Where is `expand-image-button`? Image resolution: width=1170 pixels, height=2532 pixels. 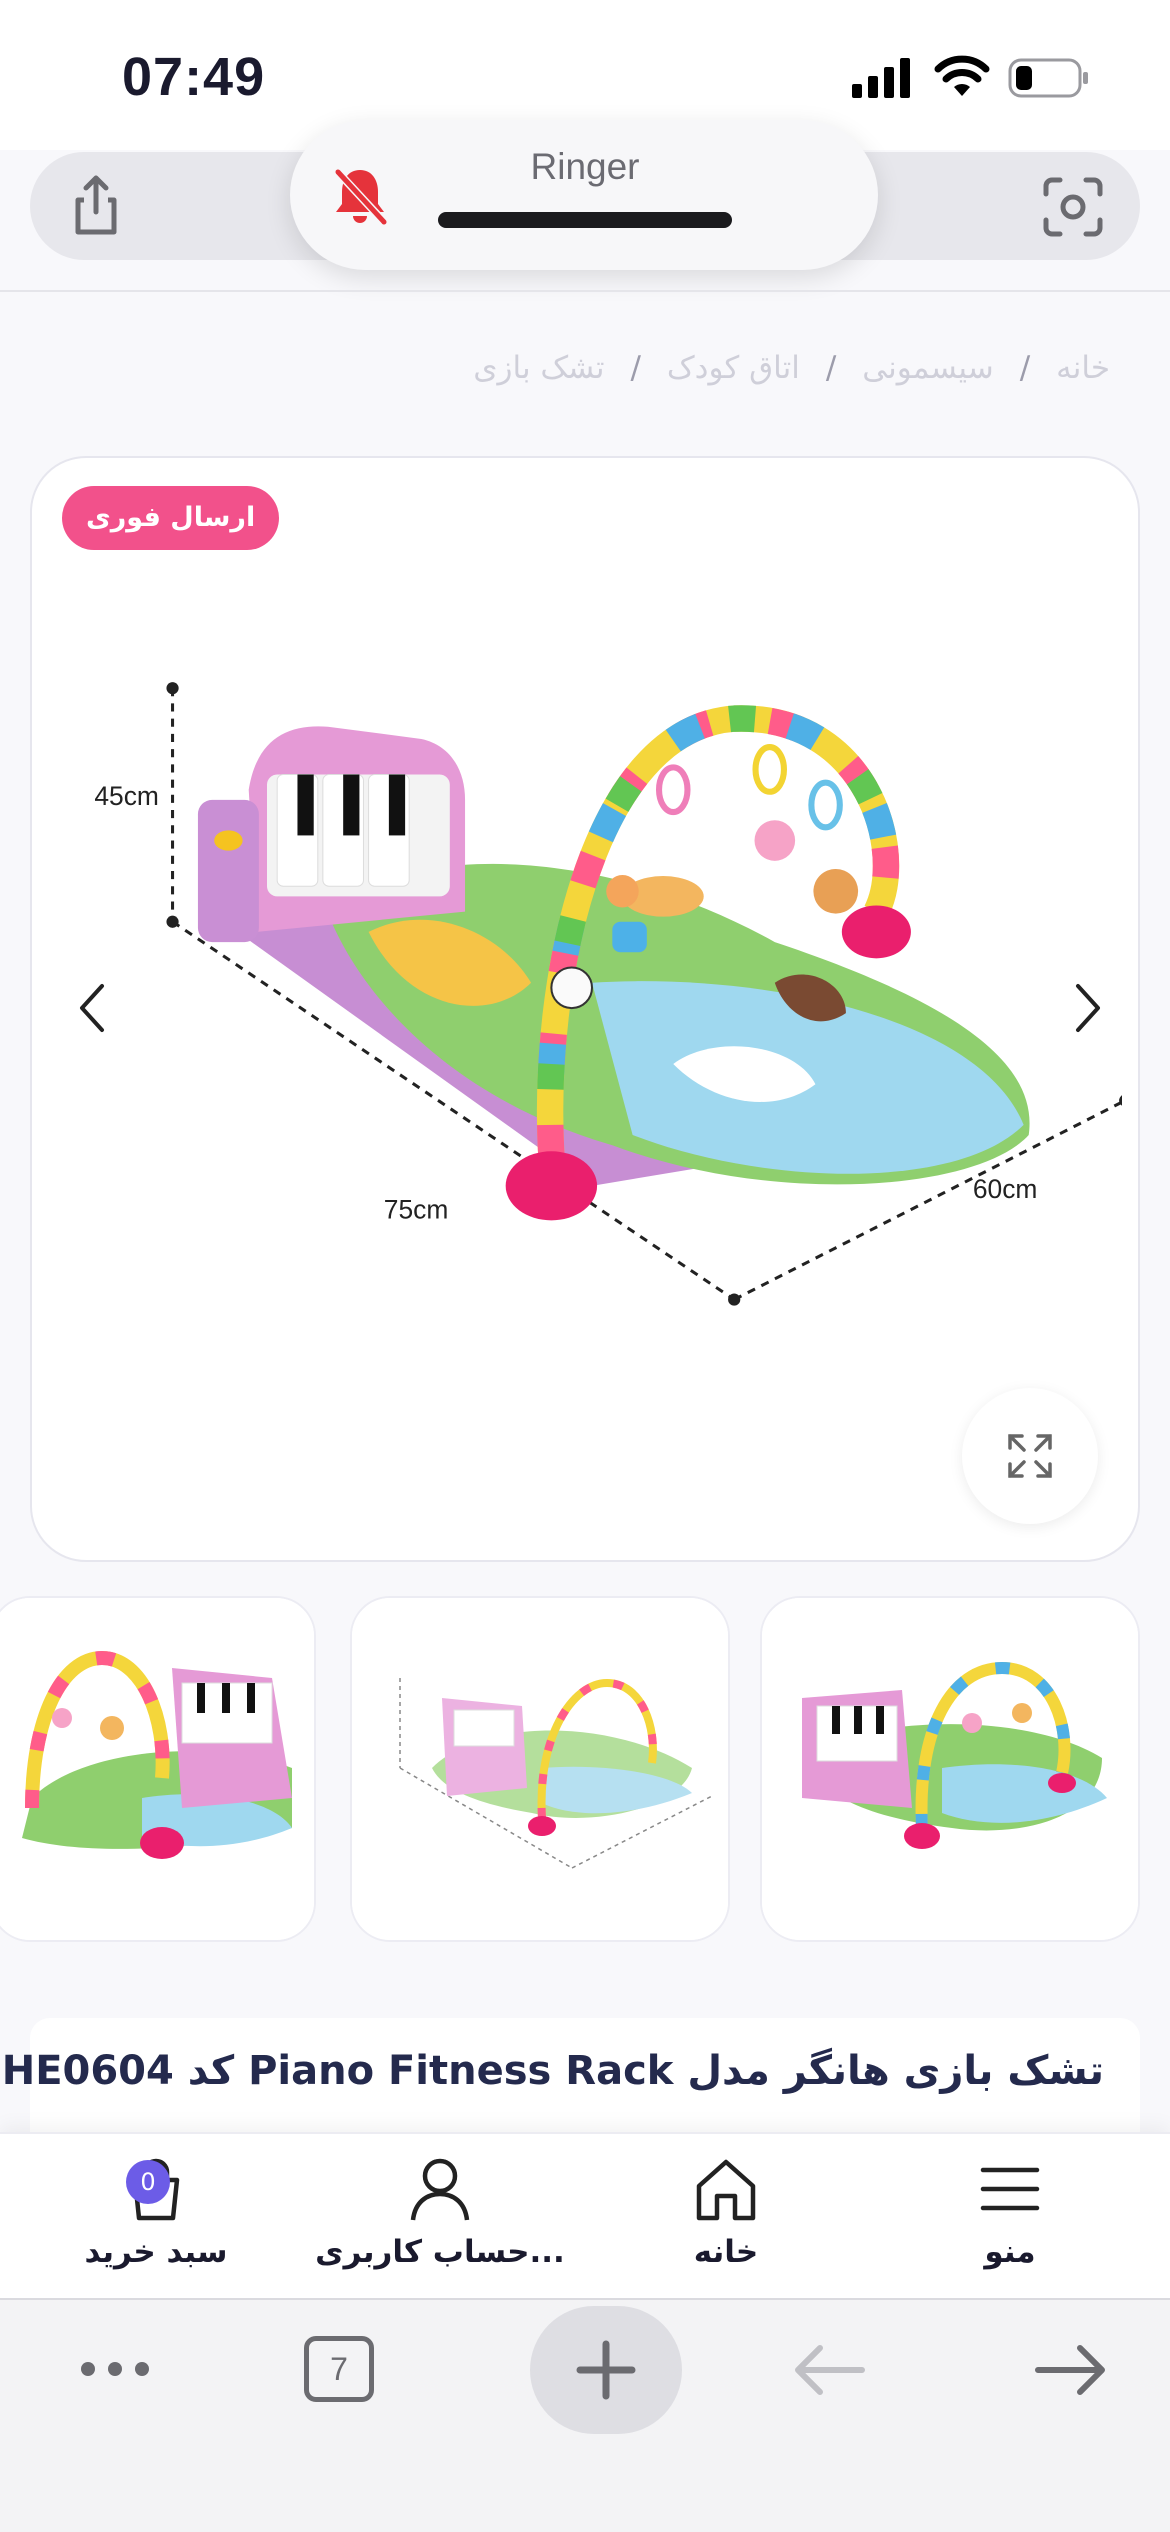 expand-image-button is located at coordinates (1030, 1456).